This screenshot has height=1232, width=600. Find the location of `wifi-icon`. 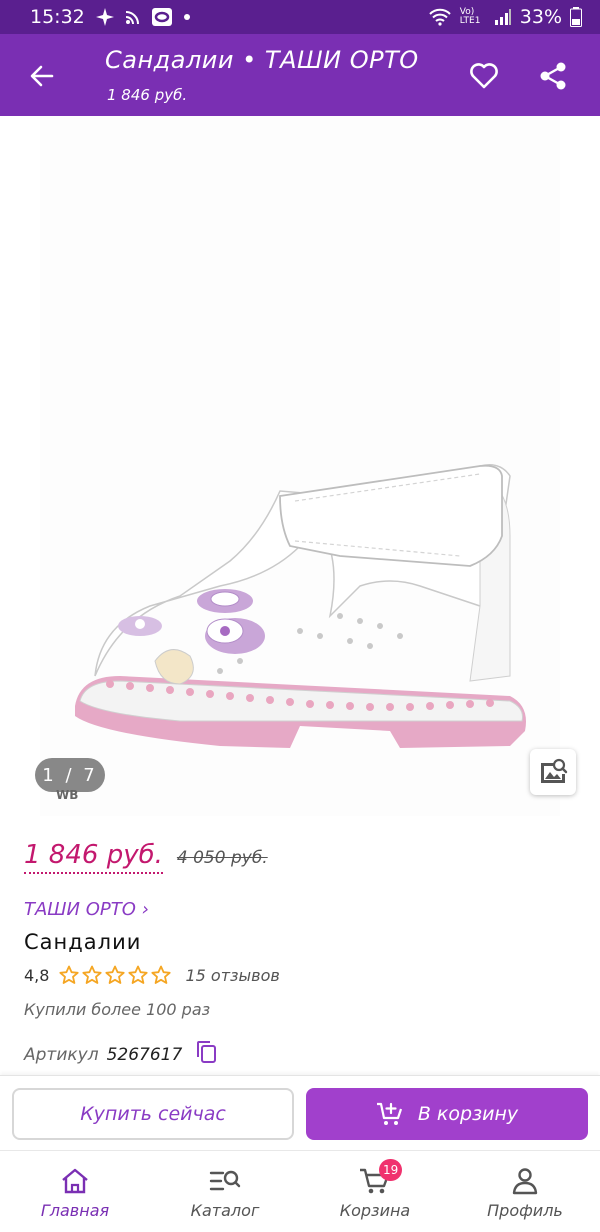

wifi-icon is located at coordinates (440, 17).